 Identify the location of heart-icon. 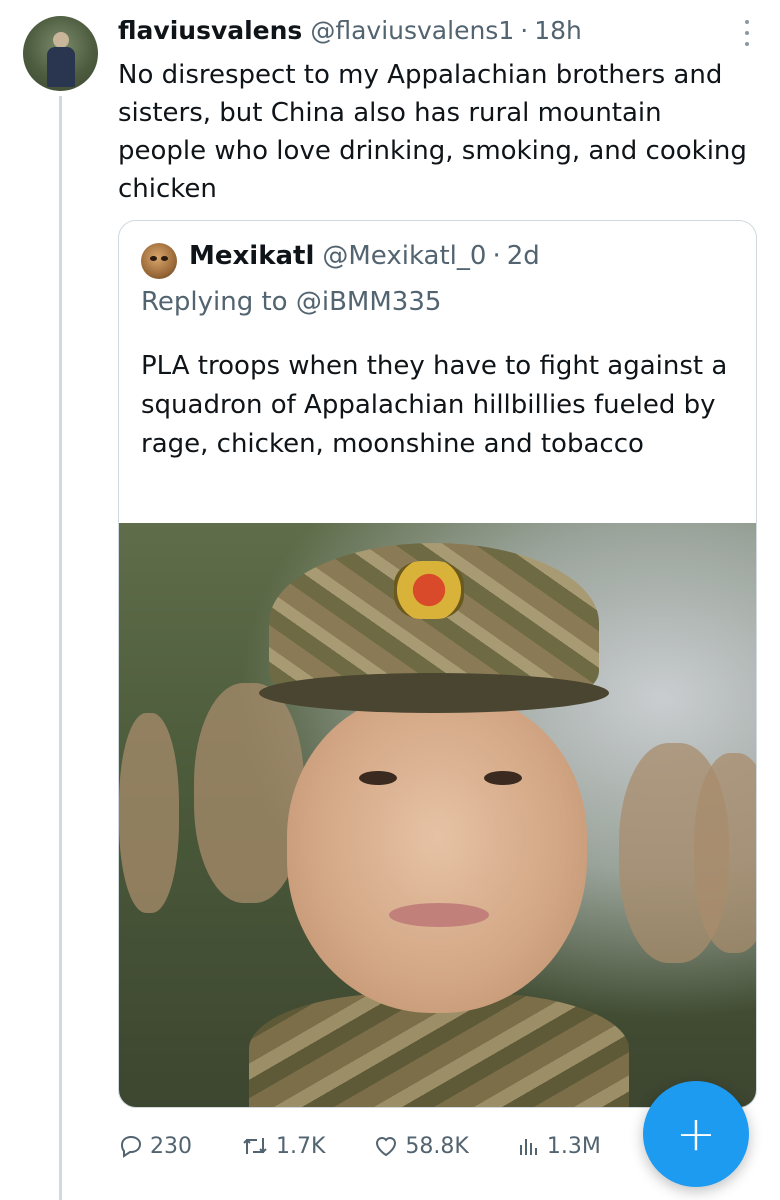
(386, 1147).